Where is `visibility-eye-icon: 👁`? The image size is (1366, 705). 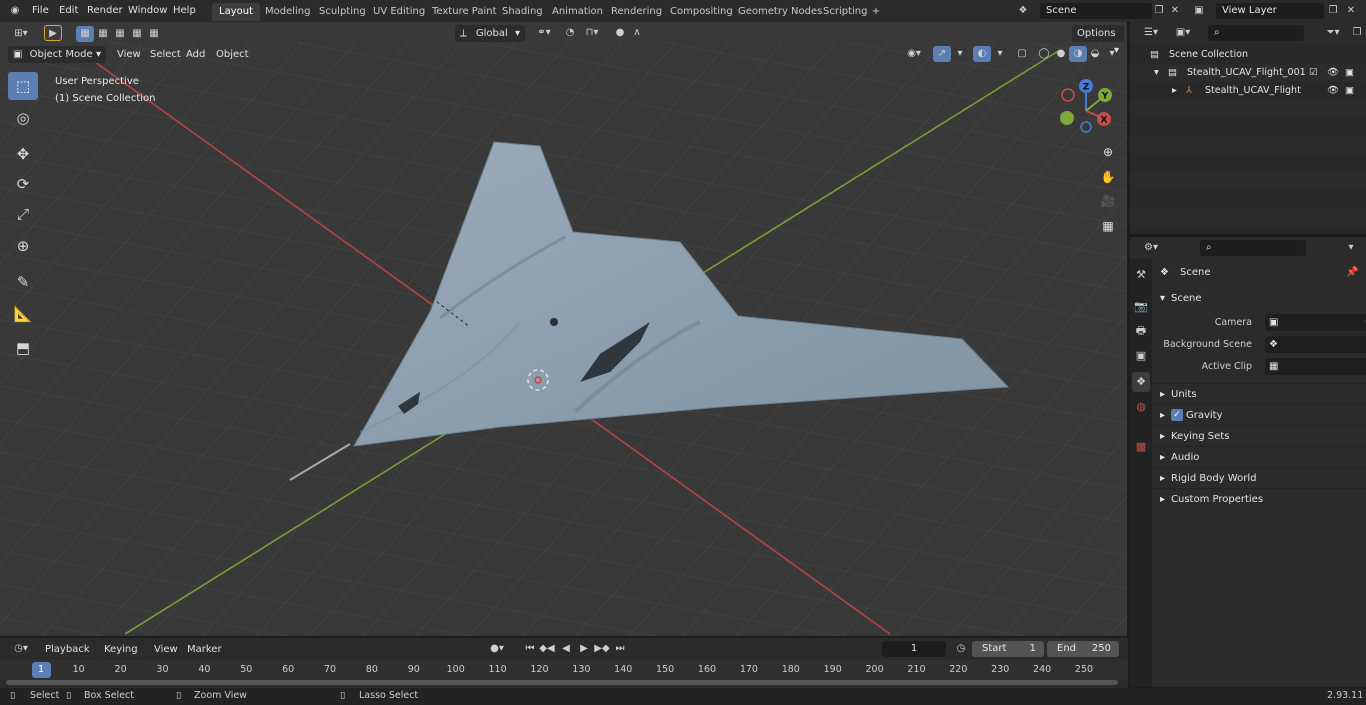 visibility-eye-icon: 👁 is located at coordinates (1333, 73).